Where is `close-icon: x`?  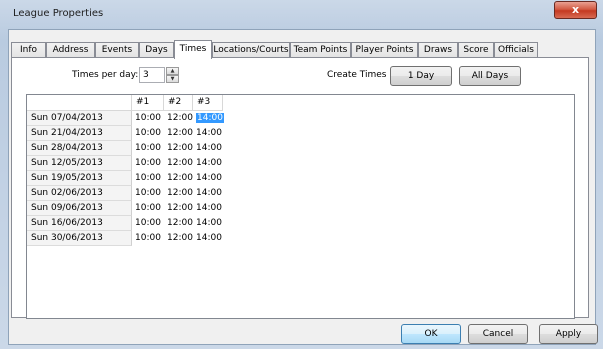 close-icon: x is located at coordinates (575, 9).